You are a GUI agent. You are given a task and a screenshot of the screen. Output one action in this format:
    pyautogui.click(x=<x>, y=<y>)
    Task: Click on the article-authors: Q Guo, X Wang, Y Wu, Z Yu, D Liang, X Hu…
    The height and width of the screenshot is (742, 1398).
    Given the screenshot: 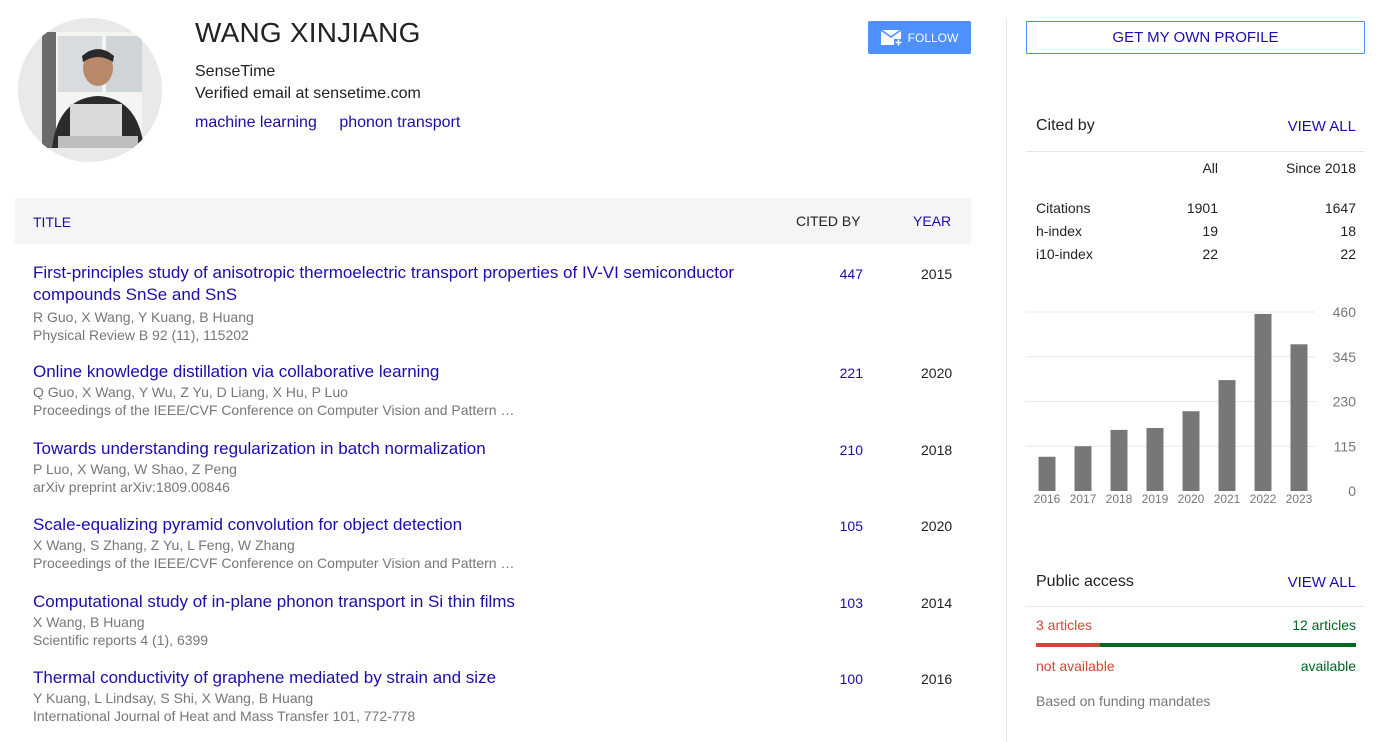 What is the action you would take?
    pyautogui.click(x=190, y=392)
    